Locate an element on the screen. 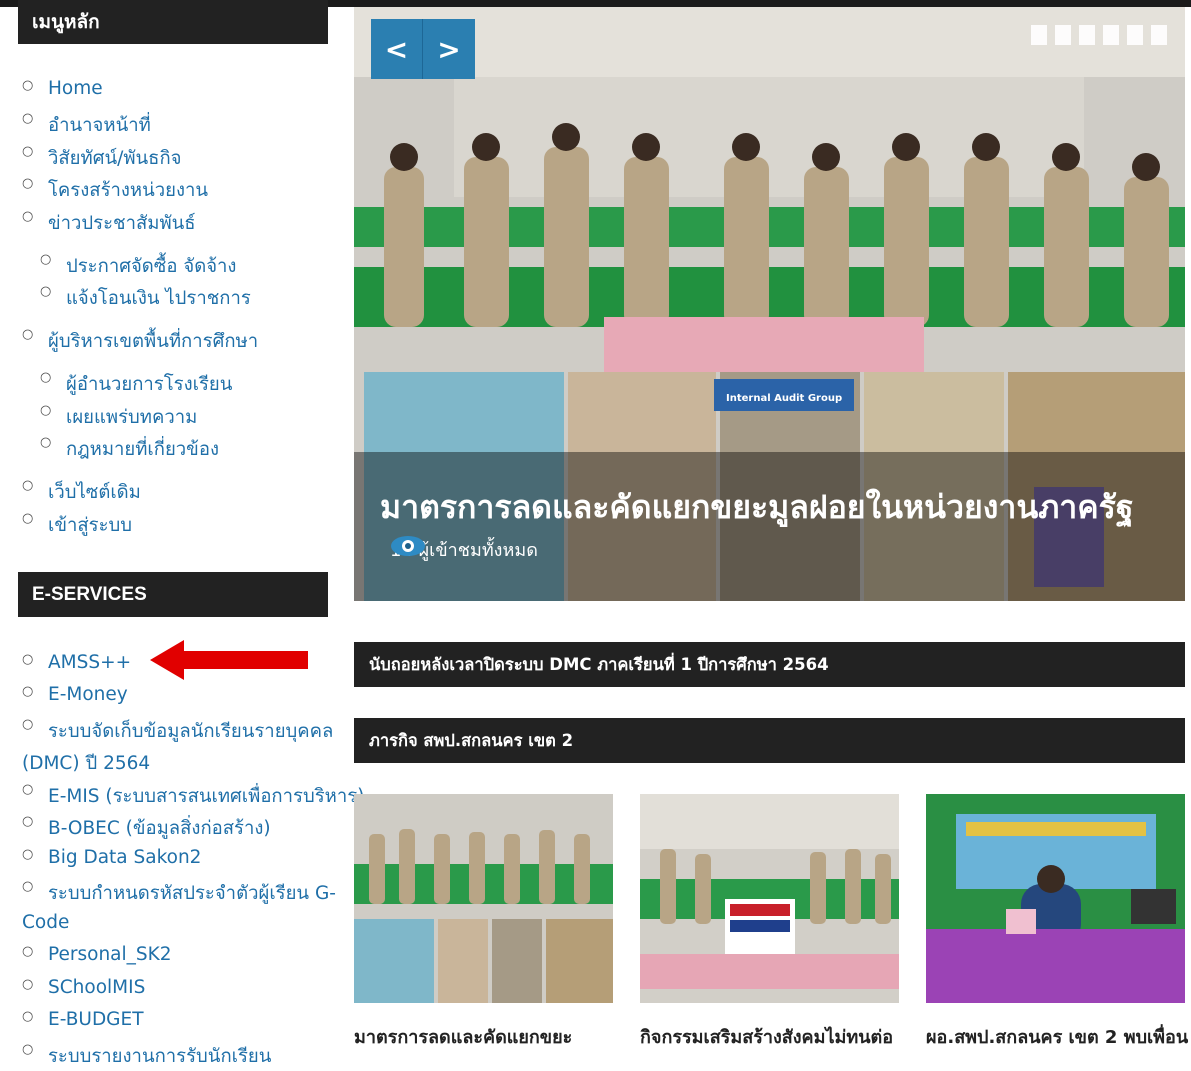 The height and width of the screenshot is (1071, 1191). slider-next-button: > is located at coordinates (449, 49).